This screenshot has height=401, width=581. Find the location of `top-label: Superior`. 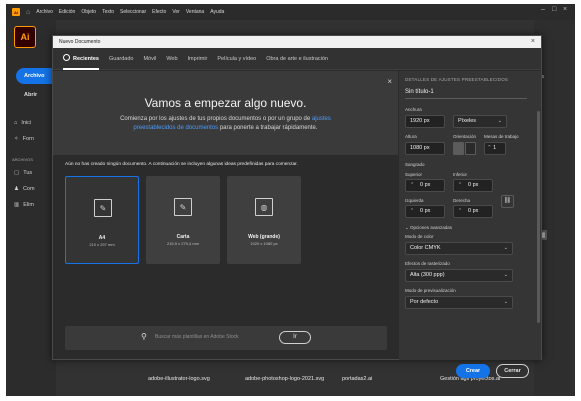

top-label: Superior is located at coordinates (414, 174).